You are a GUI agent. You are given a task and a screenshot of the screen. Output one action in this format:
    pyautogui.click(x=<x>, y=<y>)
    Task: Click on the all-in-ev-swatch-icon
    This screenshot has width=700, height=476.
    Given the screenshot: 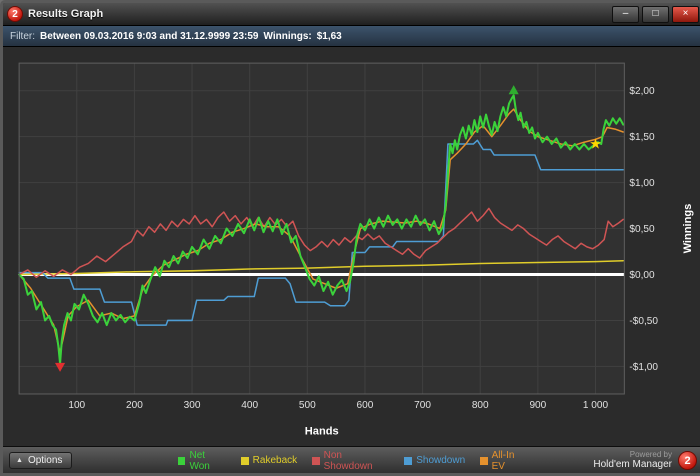 What is the action you would take?
    pyautogui.click(x=484, y=460)
    